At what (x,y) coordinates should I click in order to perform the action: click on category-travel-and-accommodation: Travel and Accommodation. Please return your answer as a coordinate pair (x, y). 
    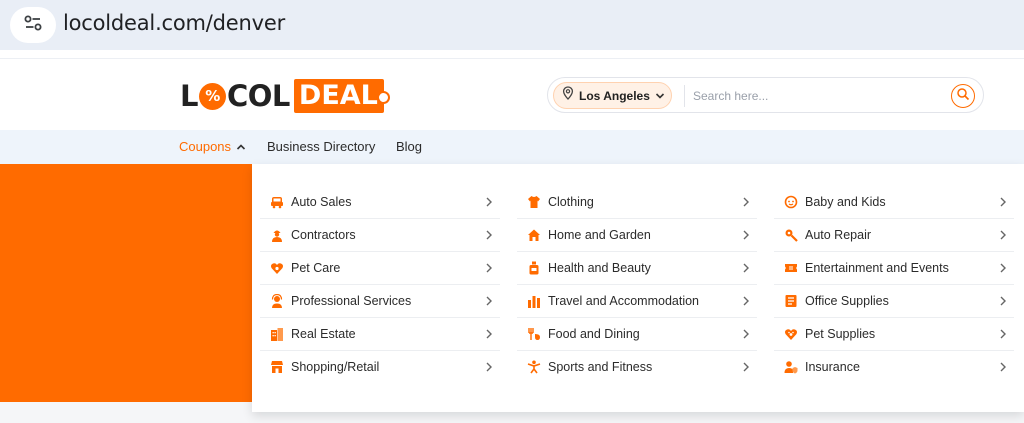
    Looking at the image, I should click on (637, 301).